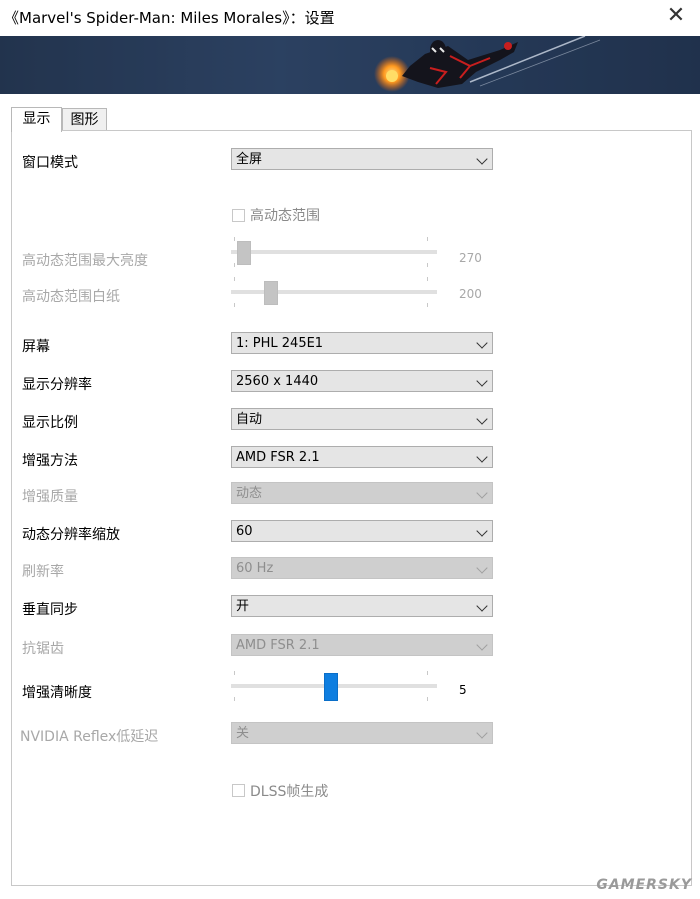 The height and width of the screenshot is (899, 700). I want to click on upscale-method-value: AMD FSR 2.1, so click(278, 457).